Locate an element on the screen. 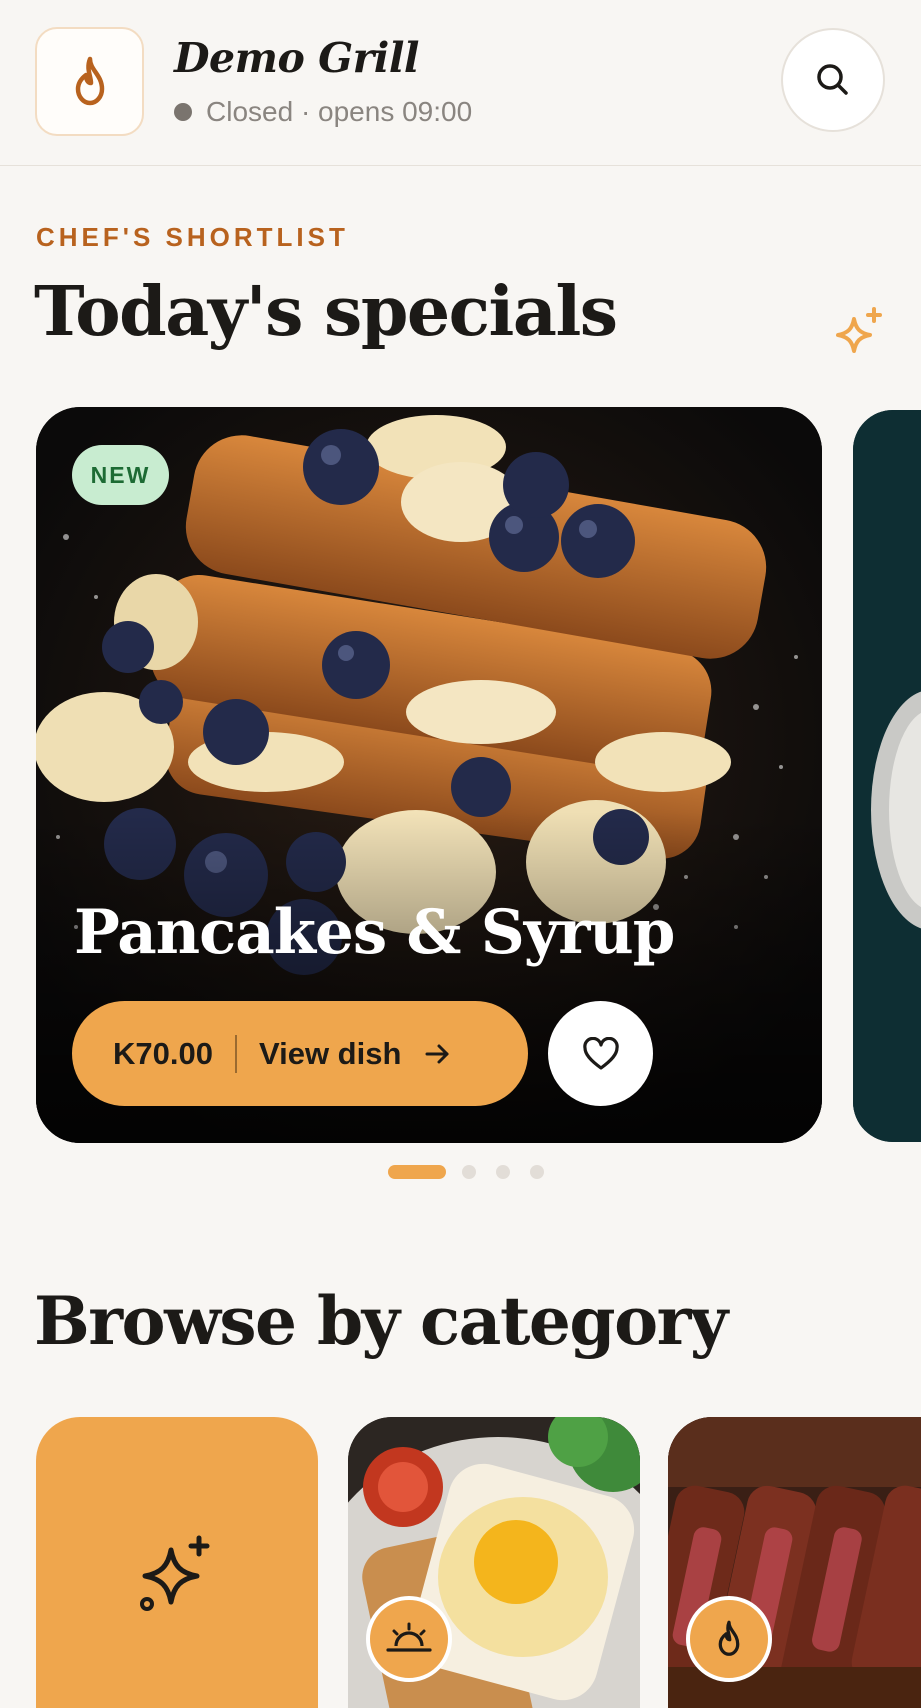 Image resolution: width=921 pixels, height=1708 pixels. heart-icon is located at coordinates (600, 1053).